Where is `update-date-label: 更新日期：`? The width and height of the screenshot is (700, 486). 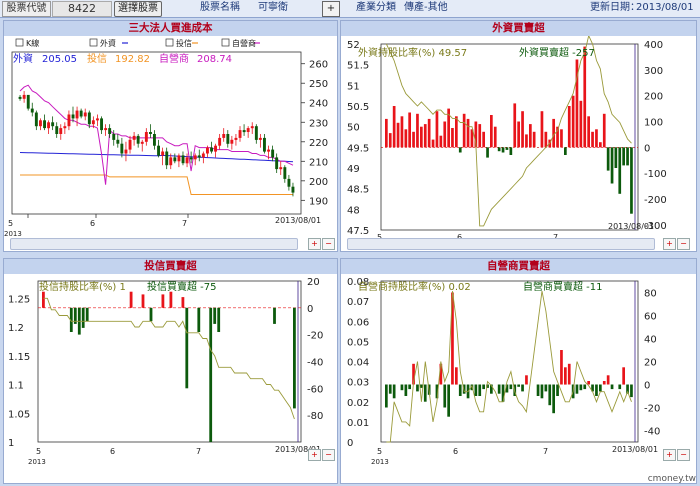 update-date-label: 更新日期： is located at coordinates (615, 7).